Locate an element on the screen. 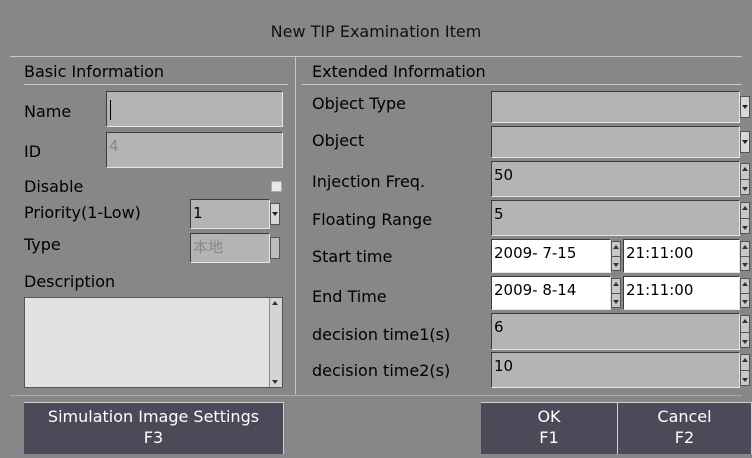  ok-button: OK F1 is located at coordinates (549, 428).